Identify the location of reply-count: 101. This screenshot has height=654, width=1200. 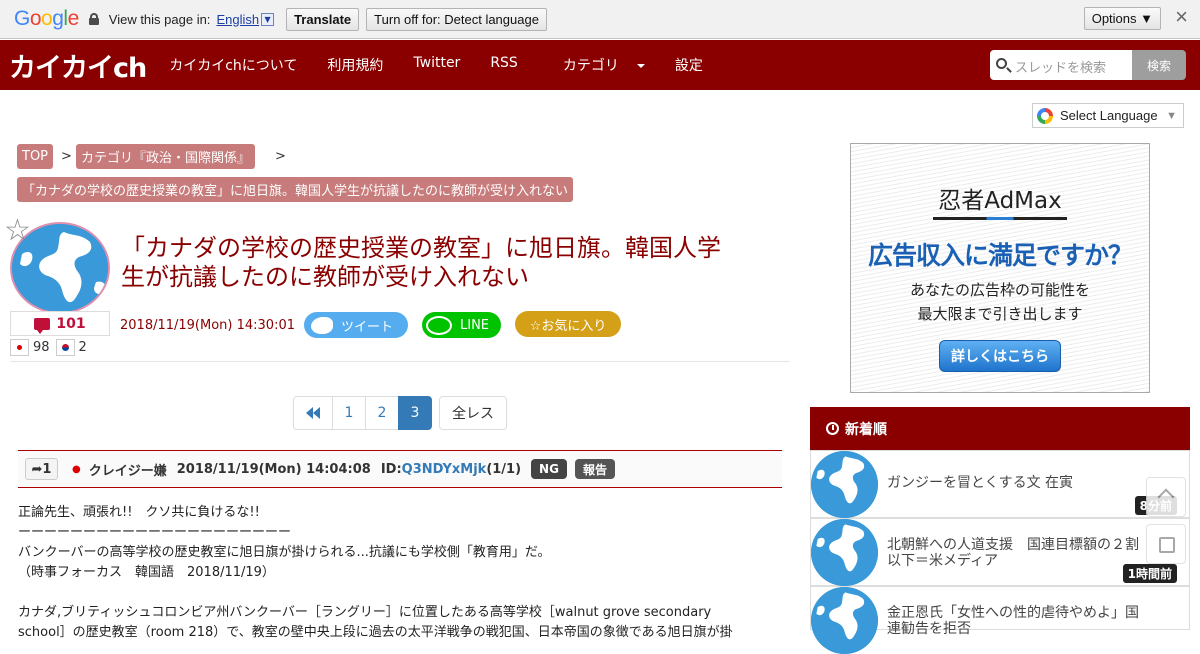
(60, 323).